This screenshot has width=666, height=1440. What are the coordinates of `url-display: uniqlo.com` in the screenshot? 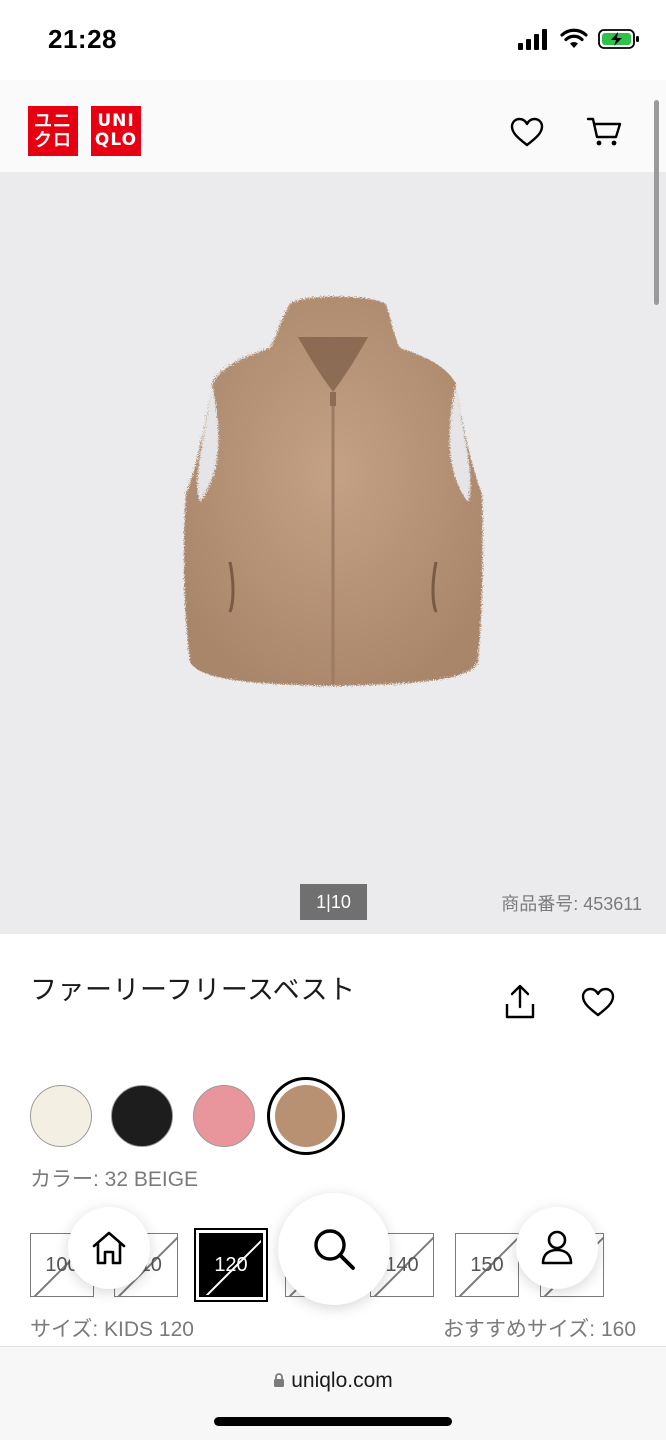 It's located at (333, 1381).